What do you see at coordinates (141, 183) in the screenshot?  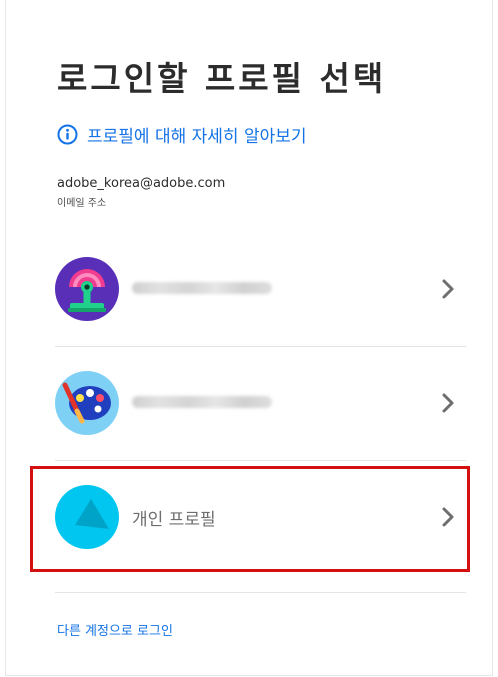 I see `account-email: adobe_korea@adobe.com` at bounding box center [141, 183].